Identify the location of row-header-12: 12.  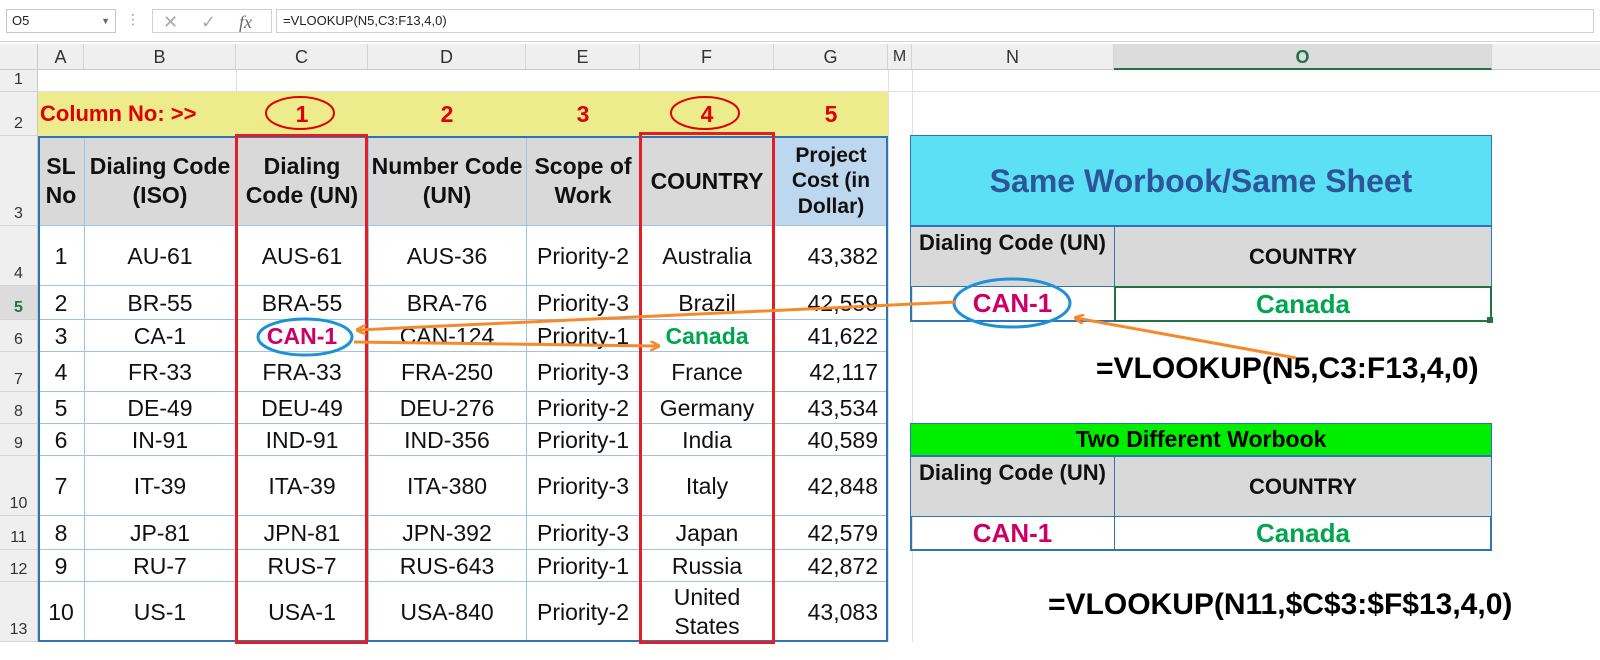
(19, 566).